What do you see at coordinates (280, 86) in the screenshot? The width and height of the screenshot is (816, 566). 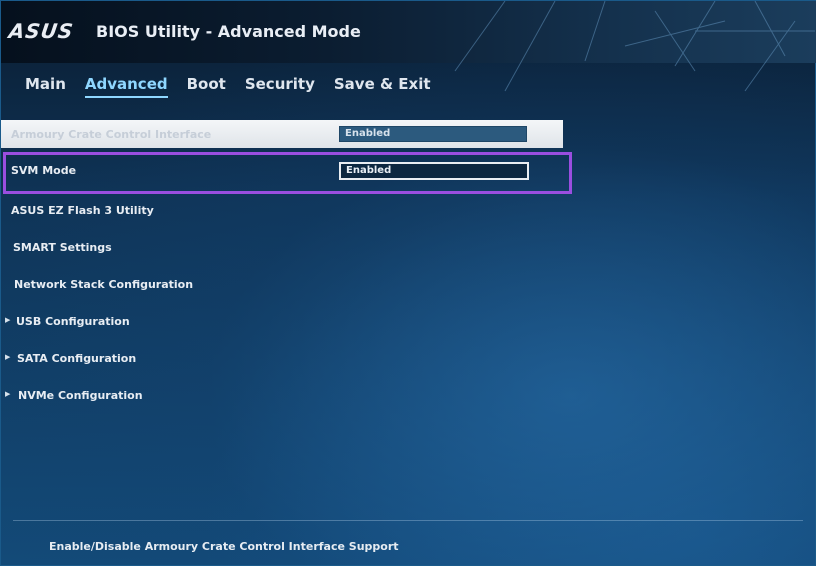 I see `tab-security: Security` at bounding box center [280, 86].